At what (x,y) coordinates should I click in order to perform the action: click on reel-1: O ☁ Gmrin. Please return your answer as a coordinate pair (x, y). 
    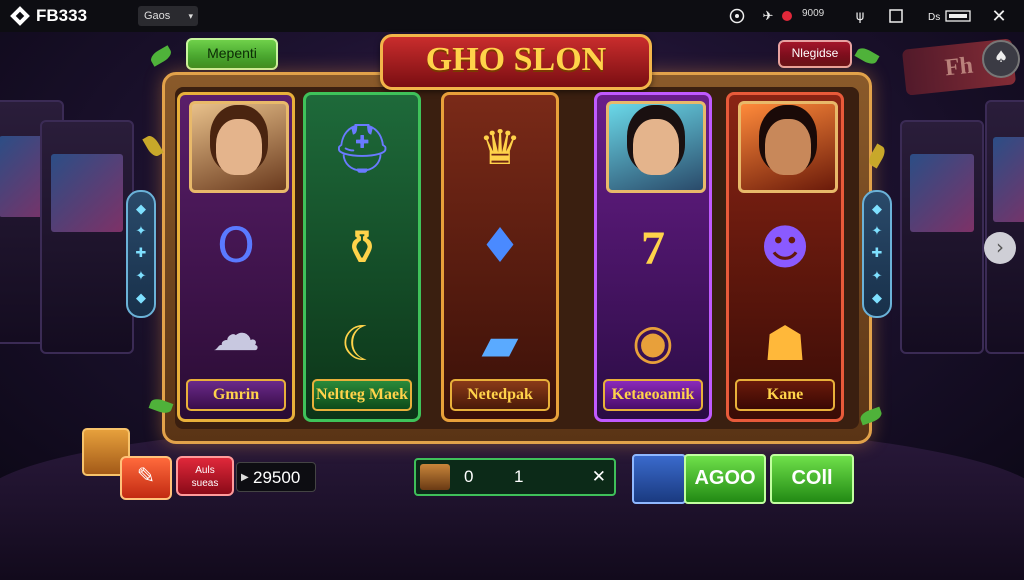
    Looking at the image, I should click on (236, 257).